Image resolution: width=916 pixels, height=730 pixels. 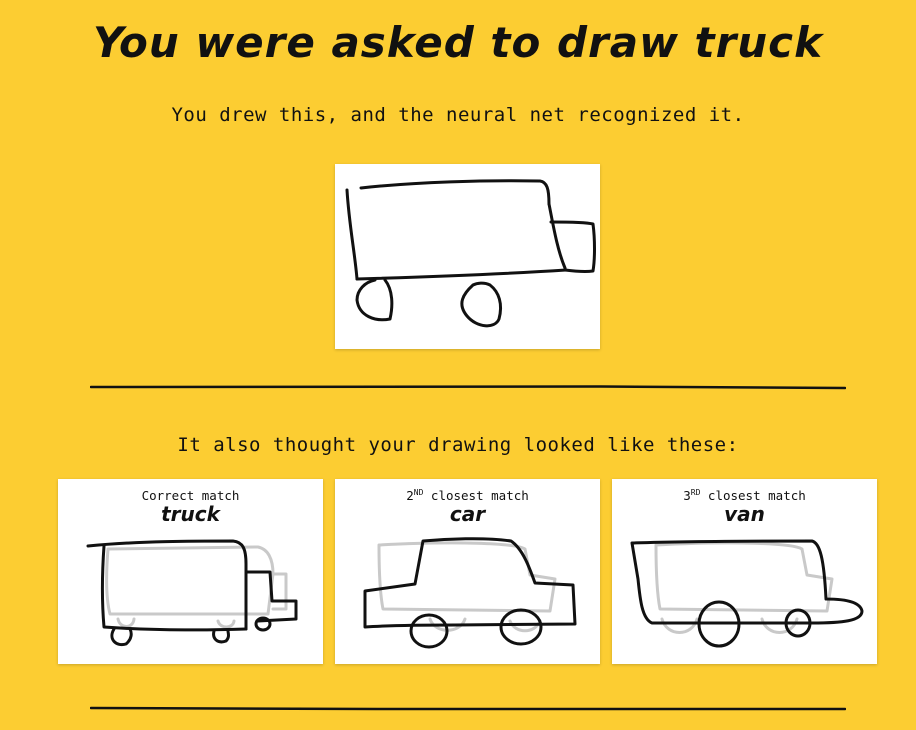 I want to click on rank-number: 2, so click(x=410, y=496).